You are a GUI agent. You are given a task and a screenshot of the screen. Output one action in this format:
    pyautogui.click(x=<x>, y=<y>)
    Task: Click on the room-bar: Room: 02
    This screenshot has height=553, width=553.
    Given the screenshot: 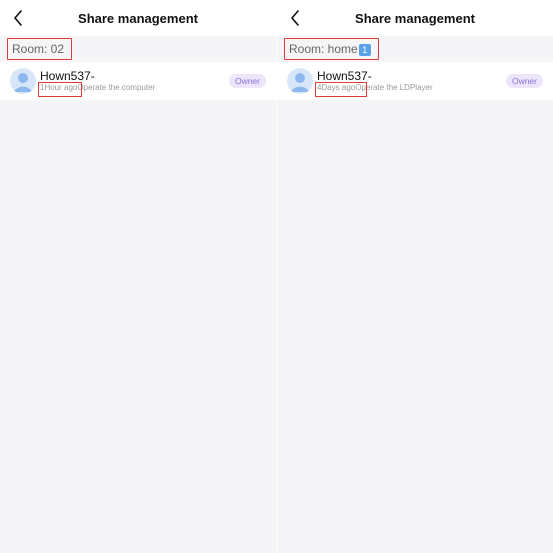 What is the action you would take?
    pyautogui.click(x=138, y=49)
    